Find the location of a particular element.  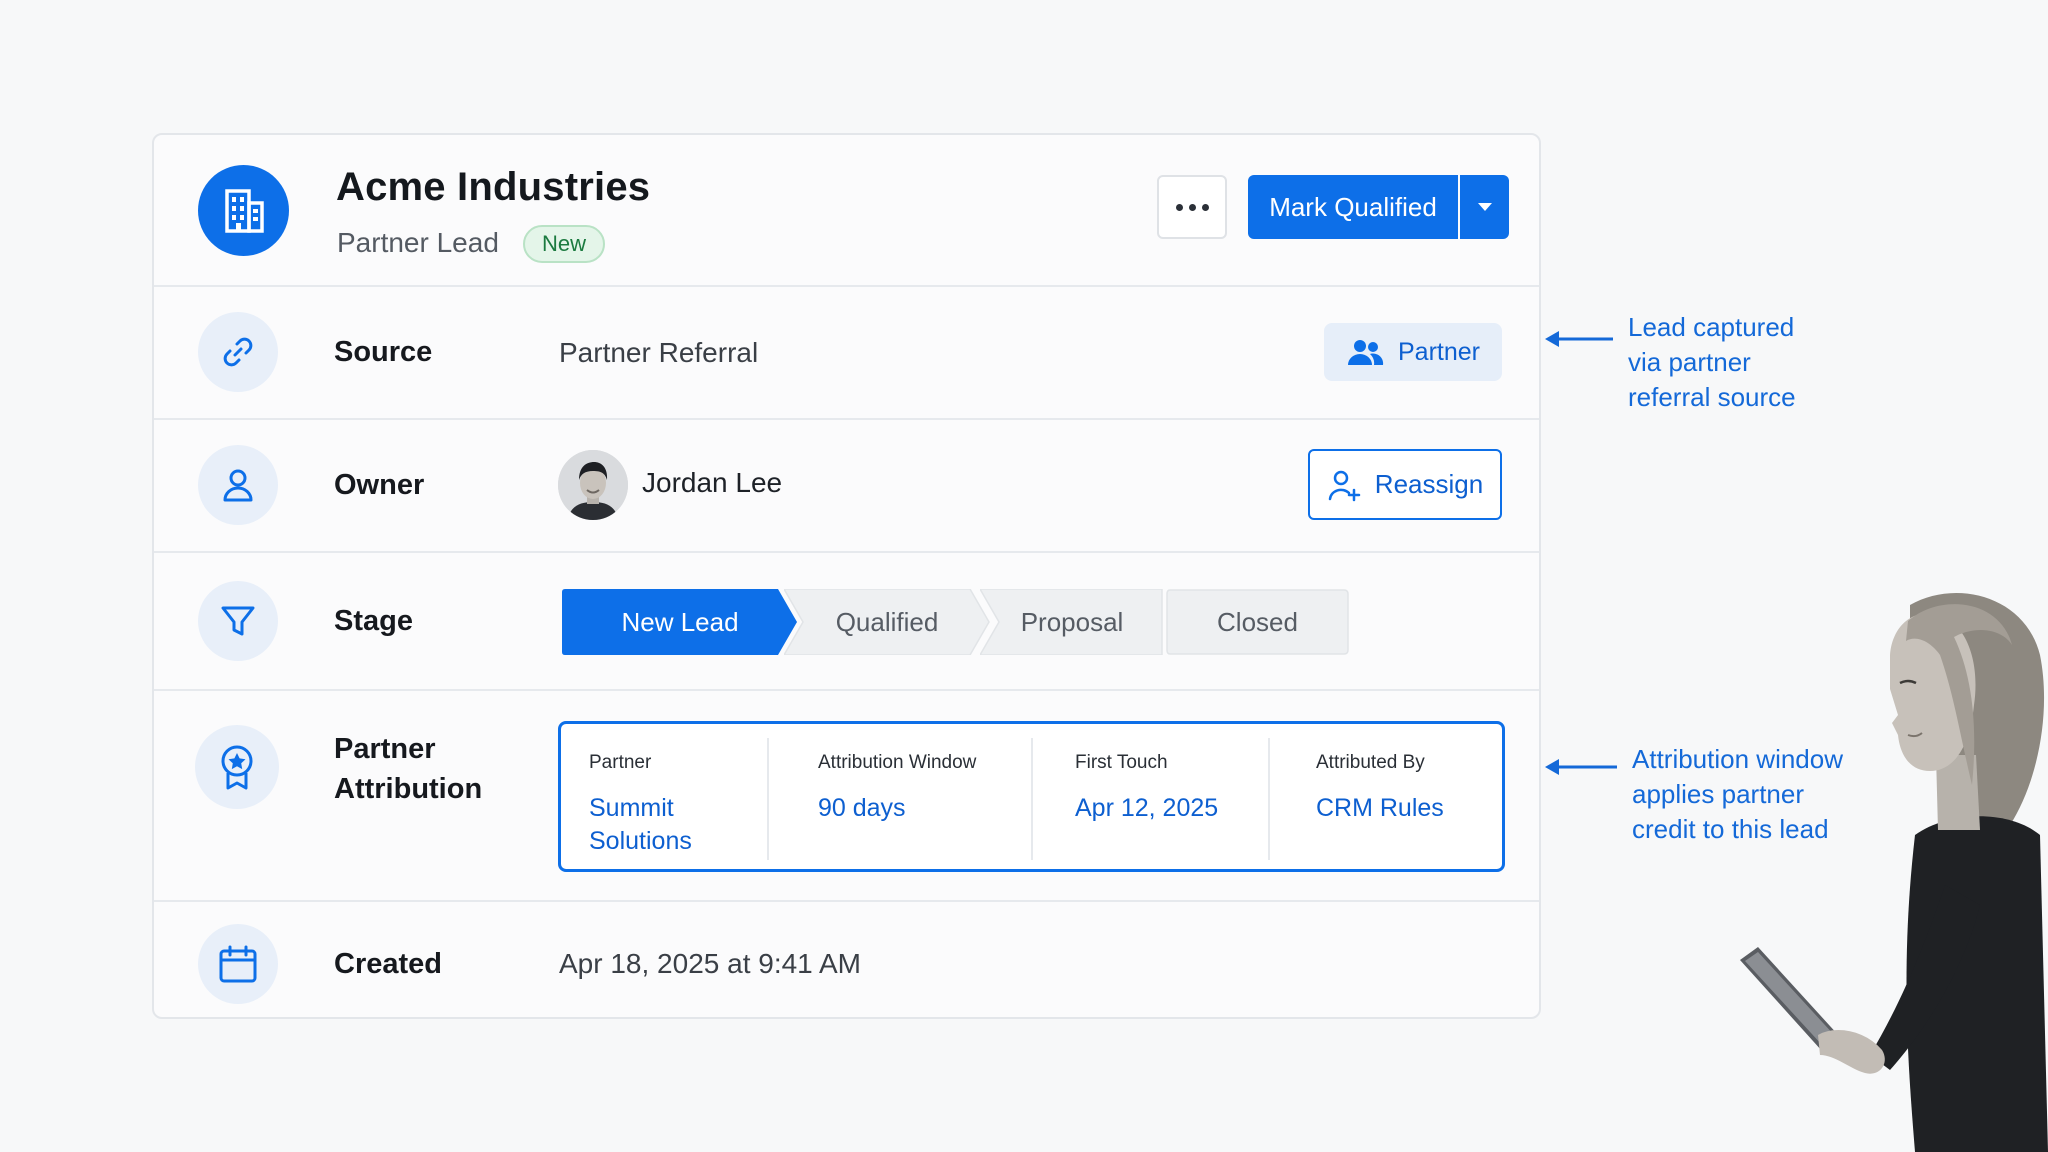

stage-step-label: Proposal is located at coordinates (1072, 621).